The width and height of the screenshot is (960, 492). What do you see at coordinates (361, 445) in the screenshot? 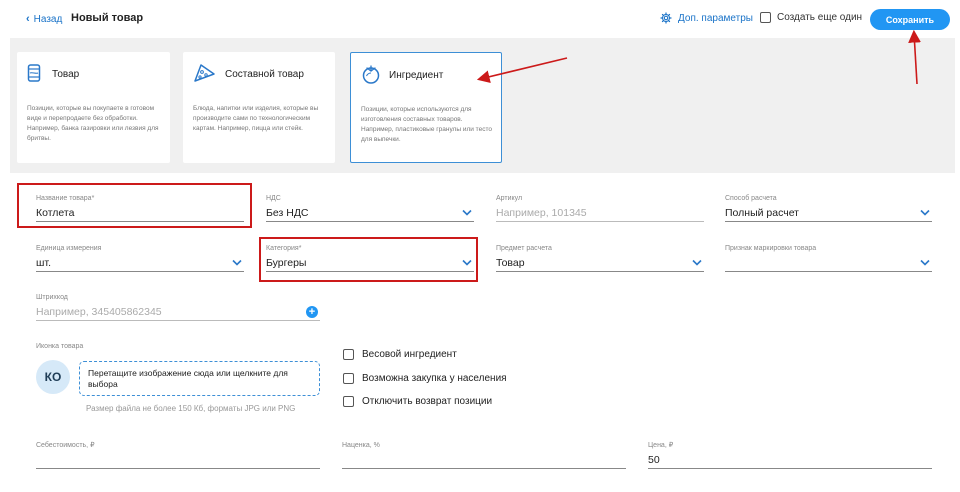
I see `markup-label: Наценка, %` at bounding box center [361, 445].